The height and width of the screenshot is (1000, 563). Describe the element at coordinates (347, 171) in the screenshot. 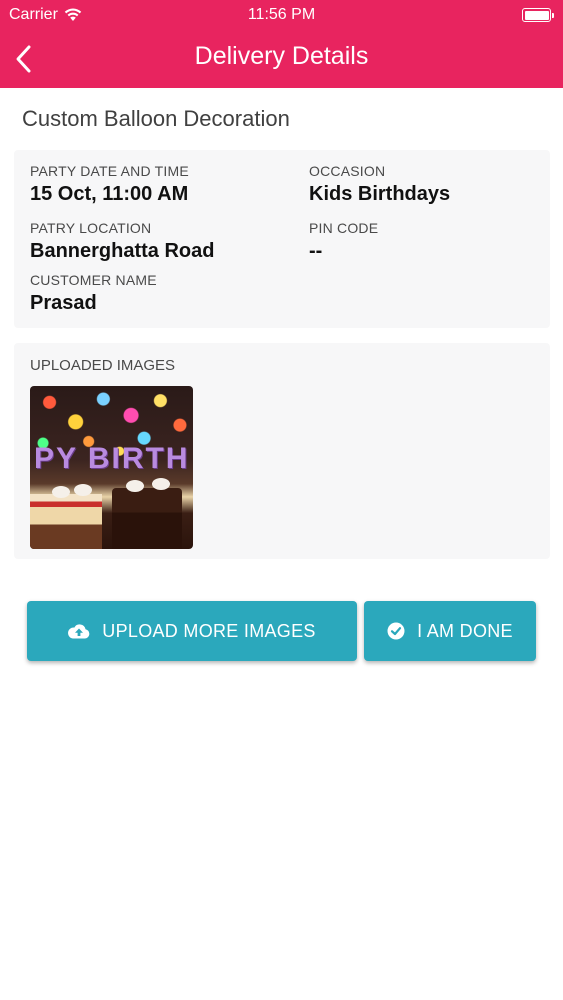

I see `occasion-label: OCCASION` at that location.